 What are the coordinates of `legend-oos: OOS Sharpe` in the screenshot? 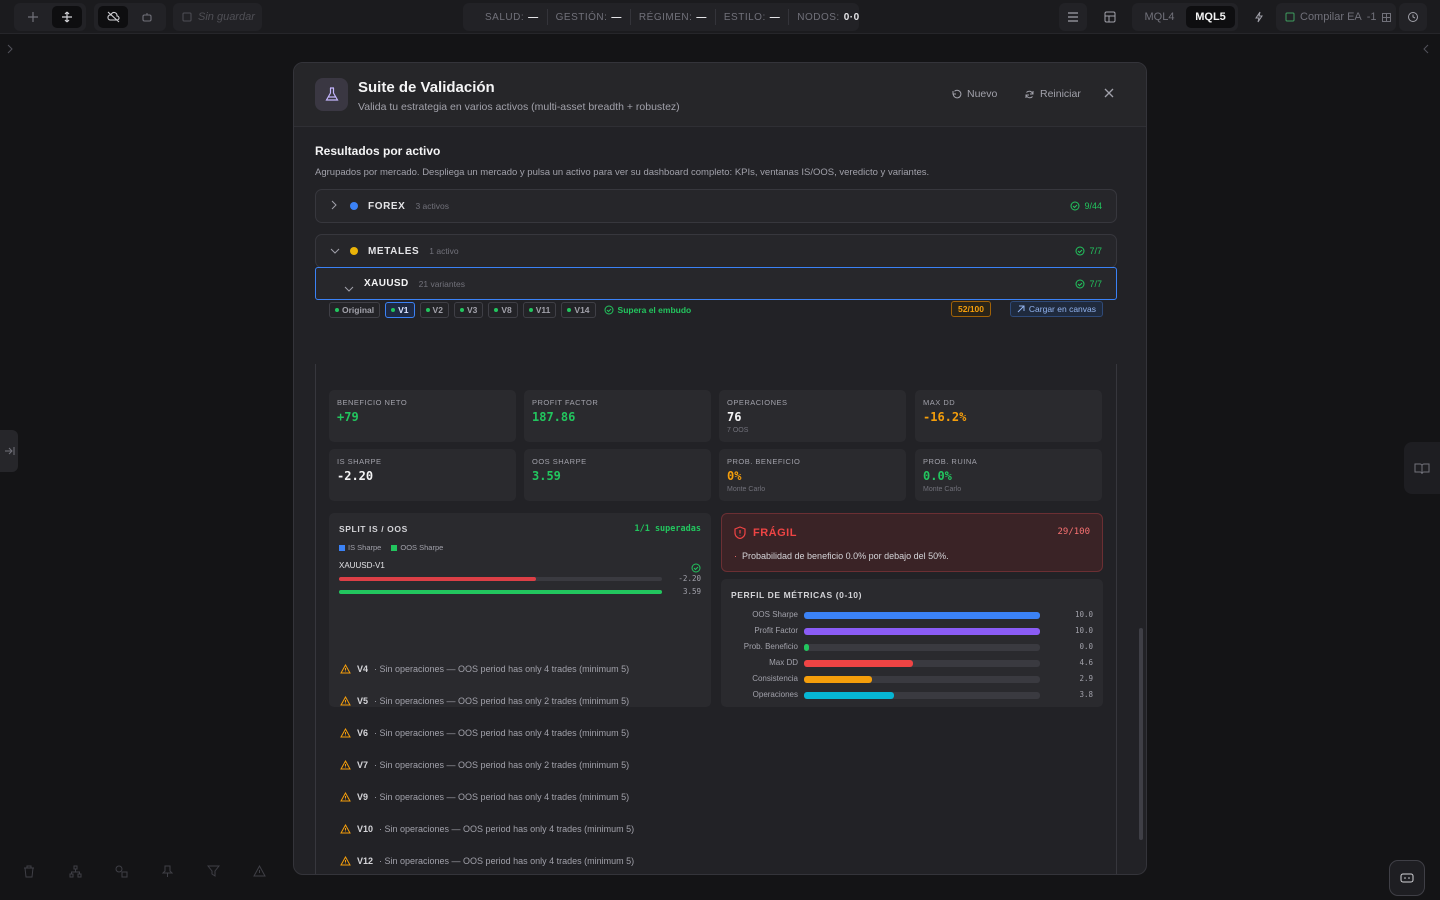 It's located at (417, 547).